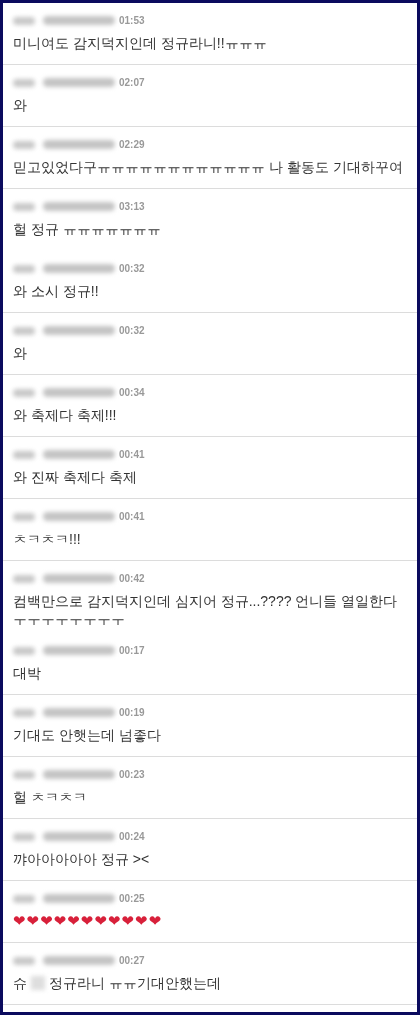 Image resolution: width=420 pixels, height=1015 pixels. What do you see at coordinates (88, 921) in the screenshot?
I see `heart-emoji-message: ❤❤❤❤❤❤❤❤❤❤❤` at bounding box center [88, 921].